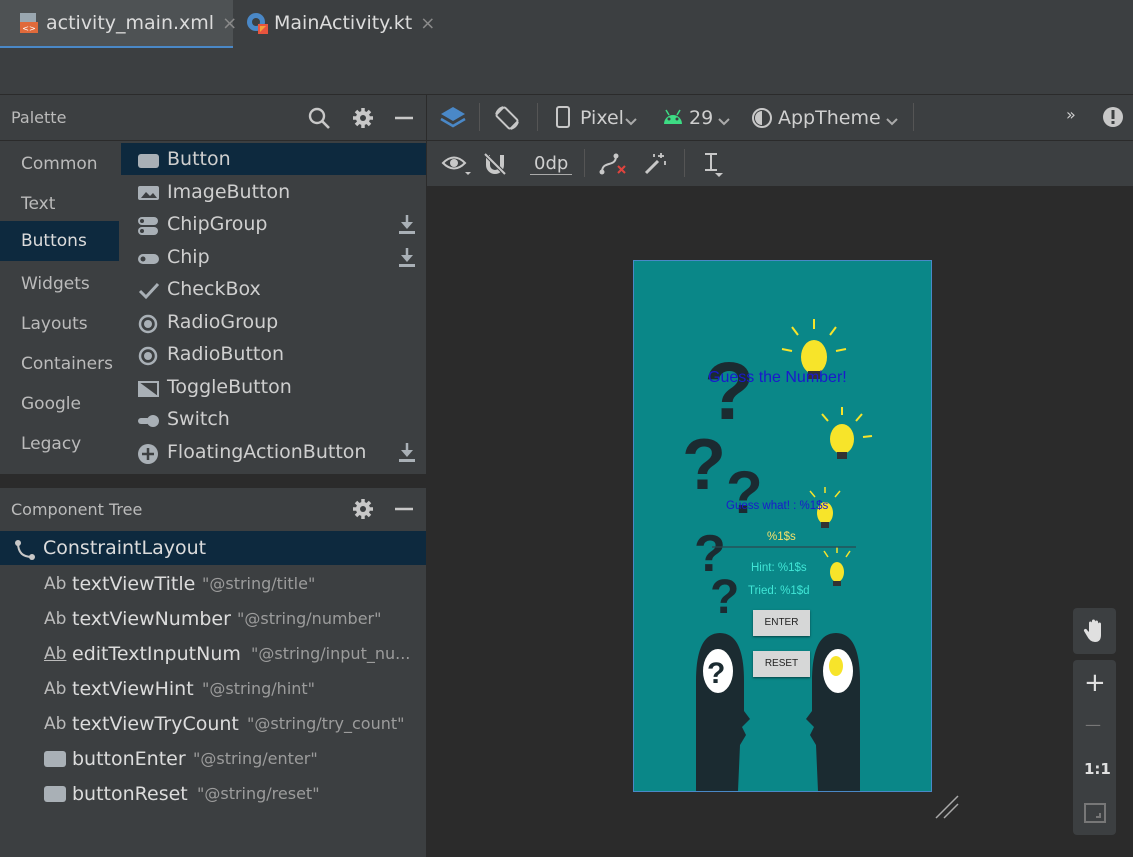  Describe the element at coordinates (1093, 724) in the screenshot. I see `zoom-out-button: —` at that location.